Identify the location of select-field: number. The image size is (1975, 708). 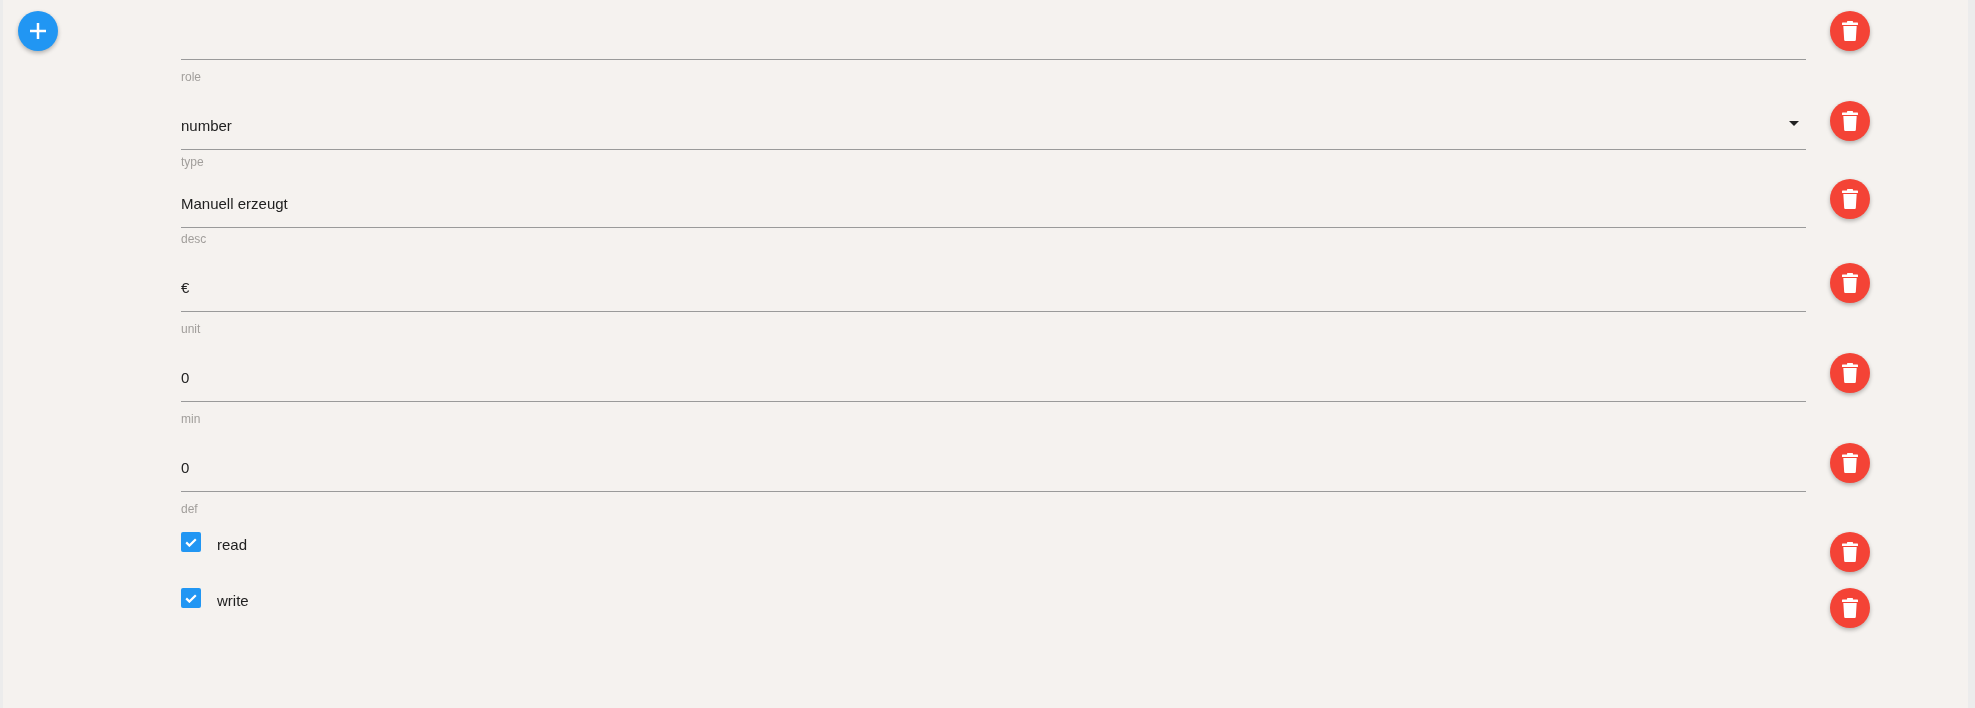
(993, 129).